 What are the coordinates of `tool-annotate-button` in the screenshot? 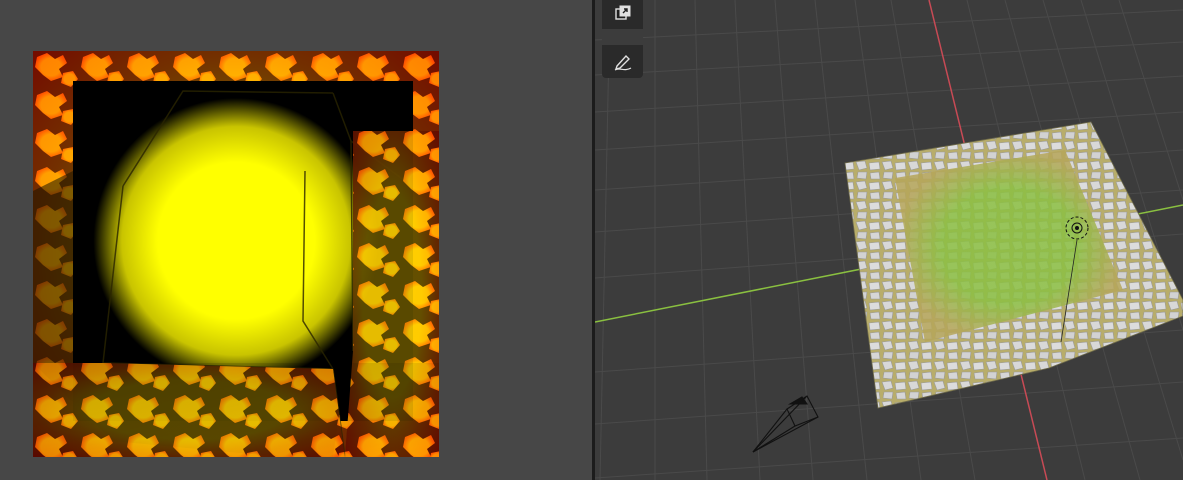 It's located at (622, 61).